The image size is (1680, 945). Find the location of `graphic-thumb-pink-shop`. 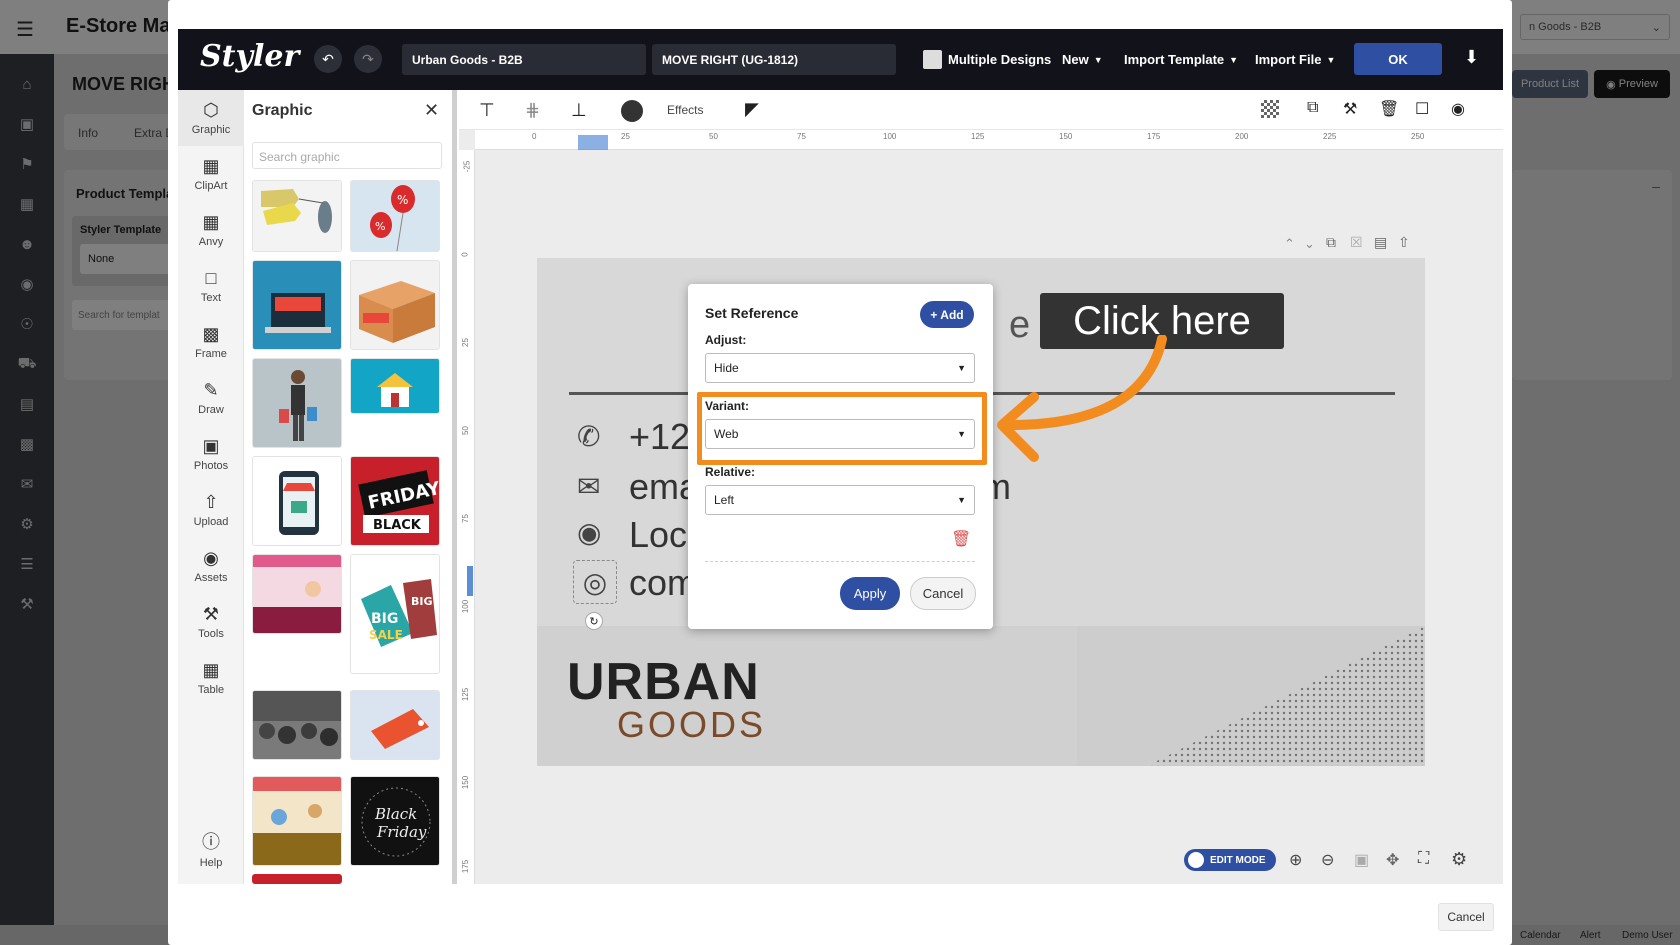

graphic-thumb-pink-shop is located at coordinates (297, 594).